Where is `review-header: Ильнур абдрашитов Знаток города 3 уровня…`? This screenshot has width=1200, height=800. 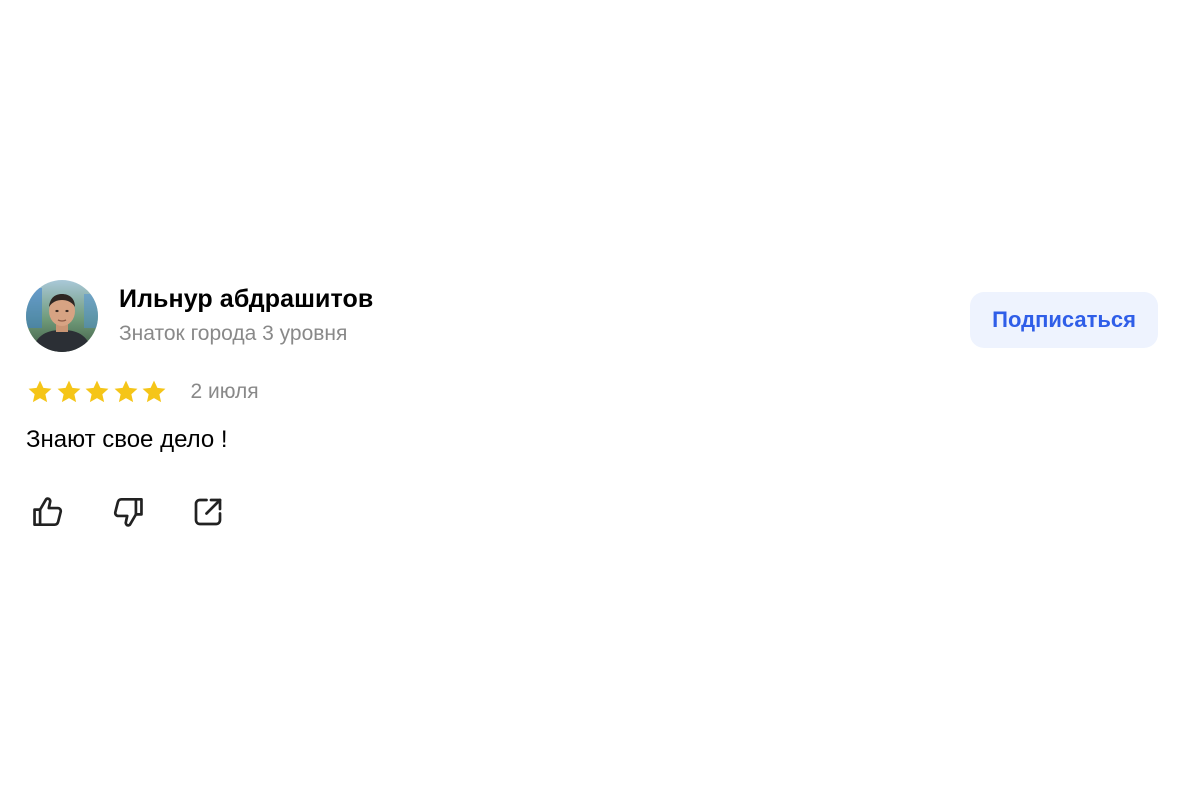 review-header: Ильнур абдрашитов Знаток города 3 уровня… is located at coordinates (592, 316).